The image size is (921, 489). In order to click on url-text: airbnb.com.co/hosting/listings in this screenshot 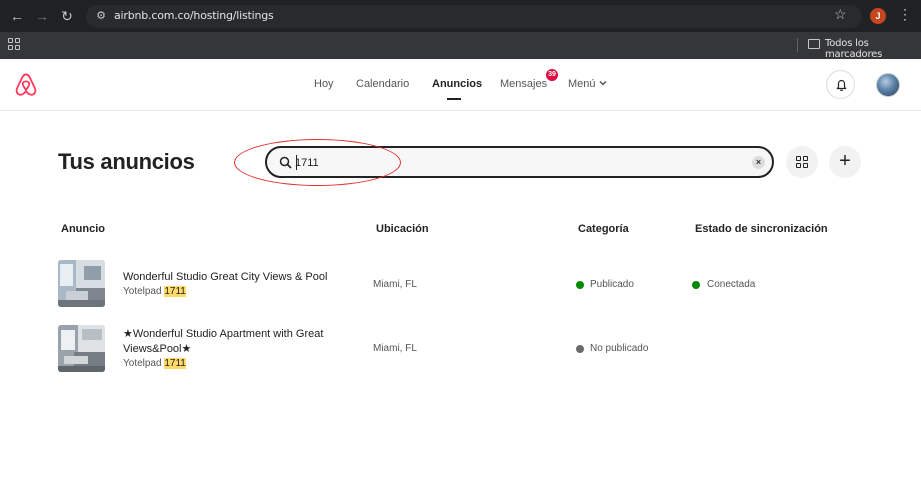, I will do `click(194, 15)`.